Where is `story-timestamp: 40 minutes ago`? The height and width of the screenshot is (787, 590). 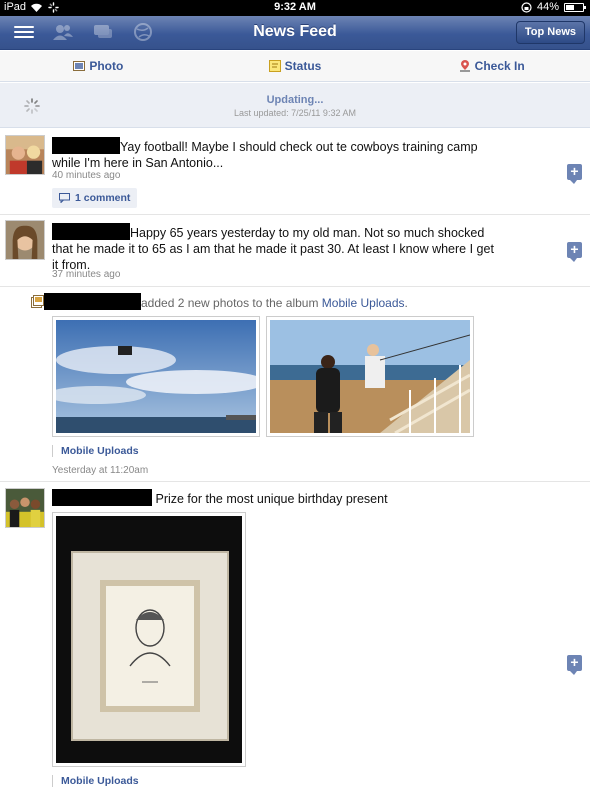
story-timestamp: 40 minutes ago is located at coordinates (86, 175).